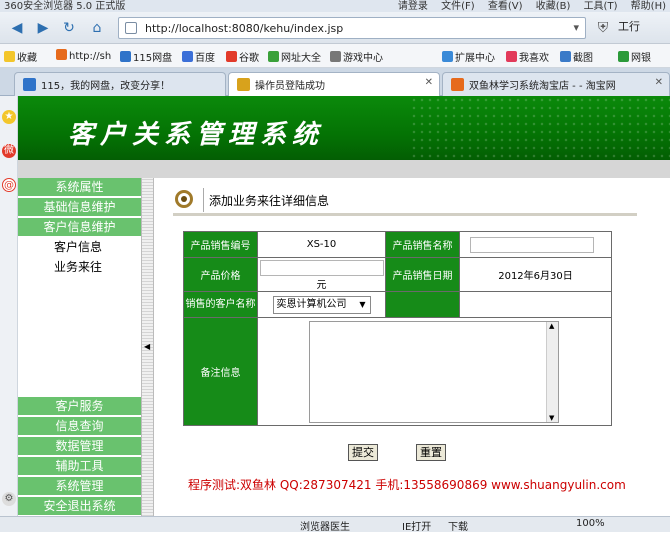  Describe the element at coordinates (97, 28) in the screenshot. I see `home-icon: ⌂` at that location.